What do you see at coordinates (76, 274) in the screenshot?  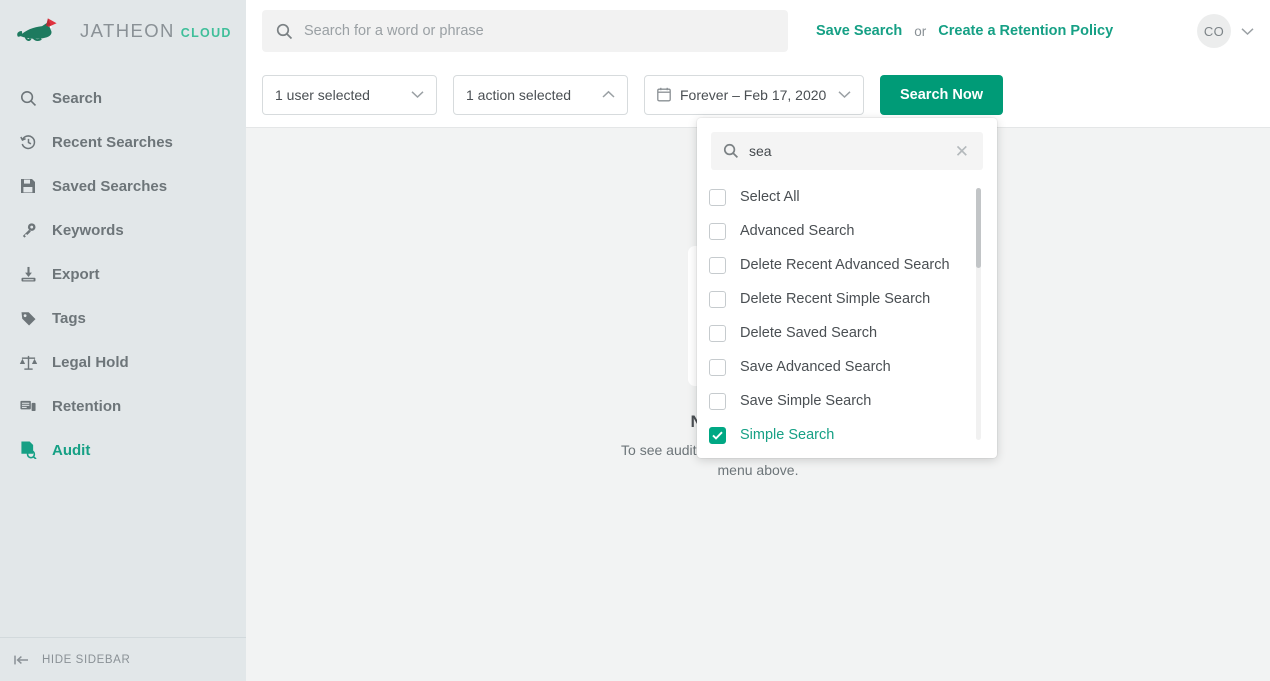 I see `sidebar-item-label: Export` at bounding box center [76, 274].